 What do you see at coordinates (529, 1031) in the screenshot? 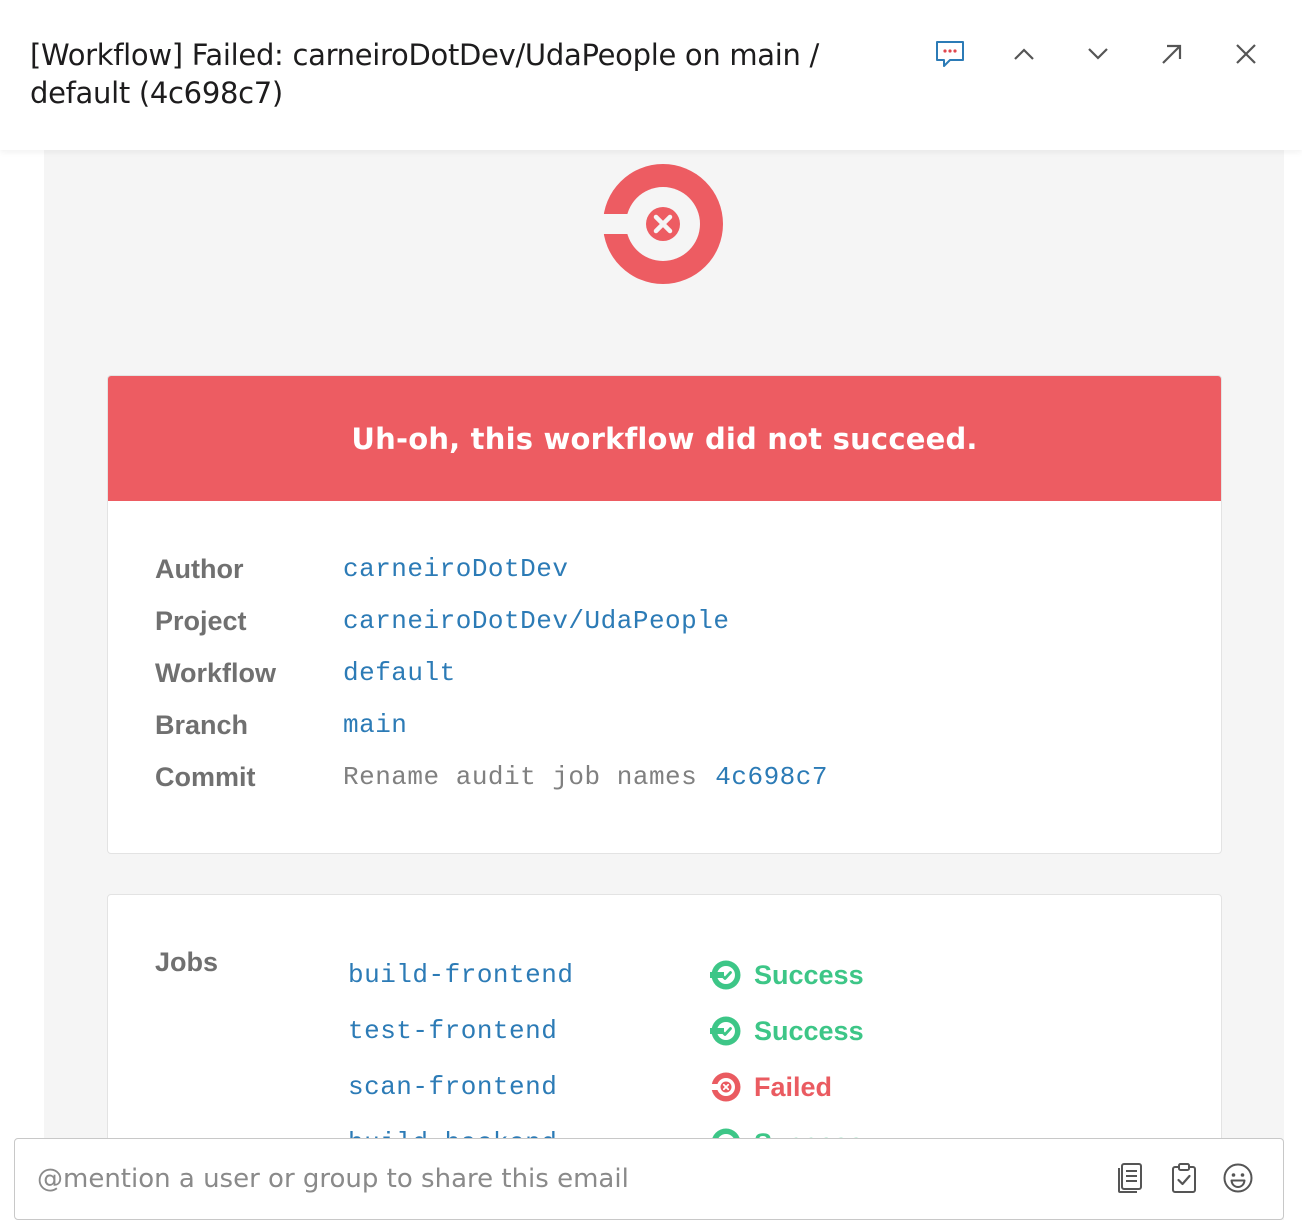
I see `job-link: test-frontend` at bounding box center [529, 1031].